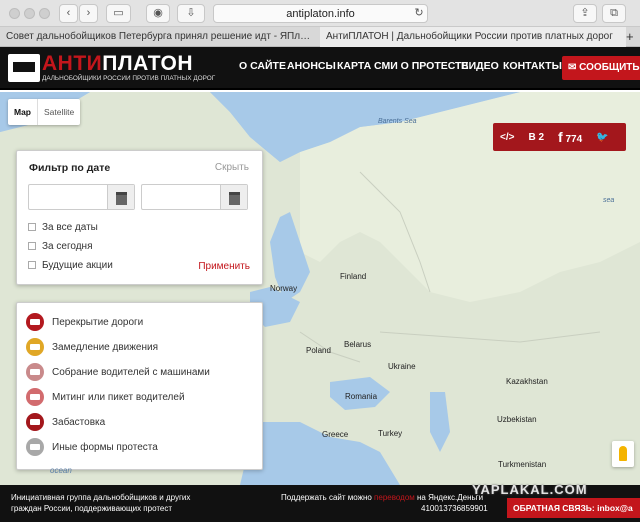 Image resolution: width=640 pixels, height=522 pixels. I want to click on legend-item-label: Забастовка, so click(79, 422).